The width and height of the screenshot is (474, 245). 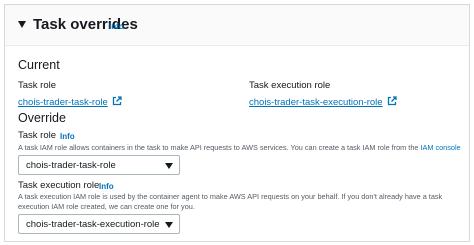 I want to click on task-execution-role-info-link: Info, so click(x=106, y=186).